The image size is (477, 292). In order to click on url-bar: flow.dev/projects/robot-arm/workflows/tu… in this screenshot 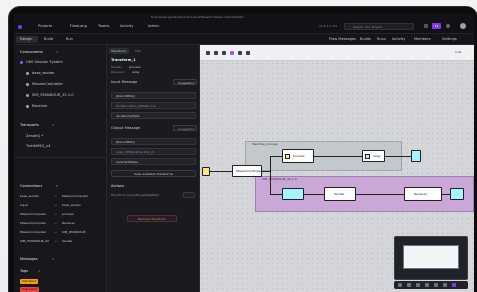, I will do `click(197, 17)`.